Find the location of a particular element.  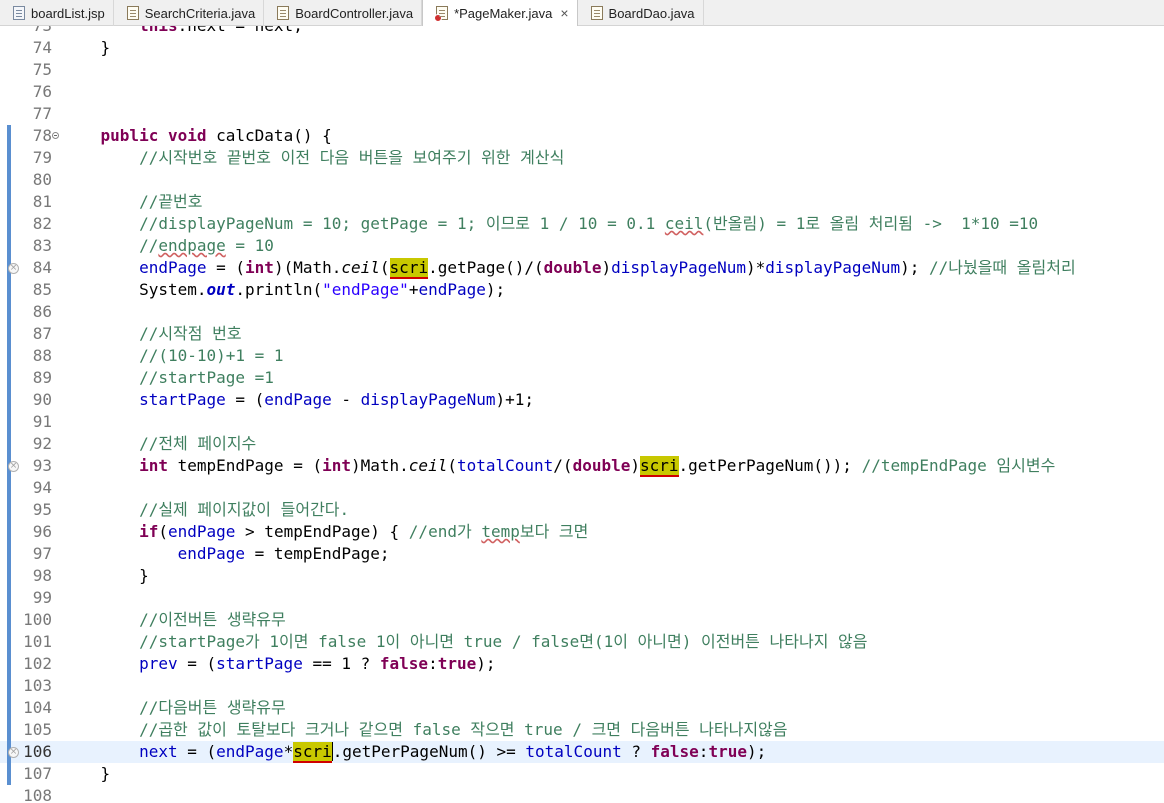

code-token: scri is located at coordinates (409, 268).